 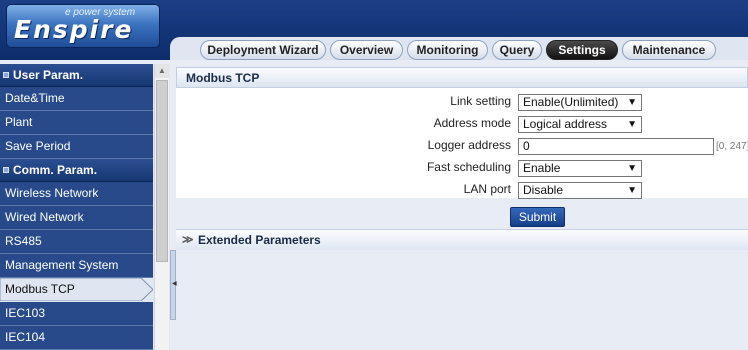 I want to click on form-row-address-mode: Address mode Logical address ▼, so click(x=462, y=124).